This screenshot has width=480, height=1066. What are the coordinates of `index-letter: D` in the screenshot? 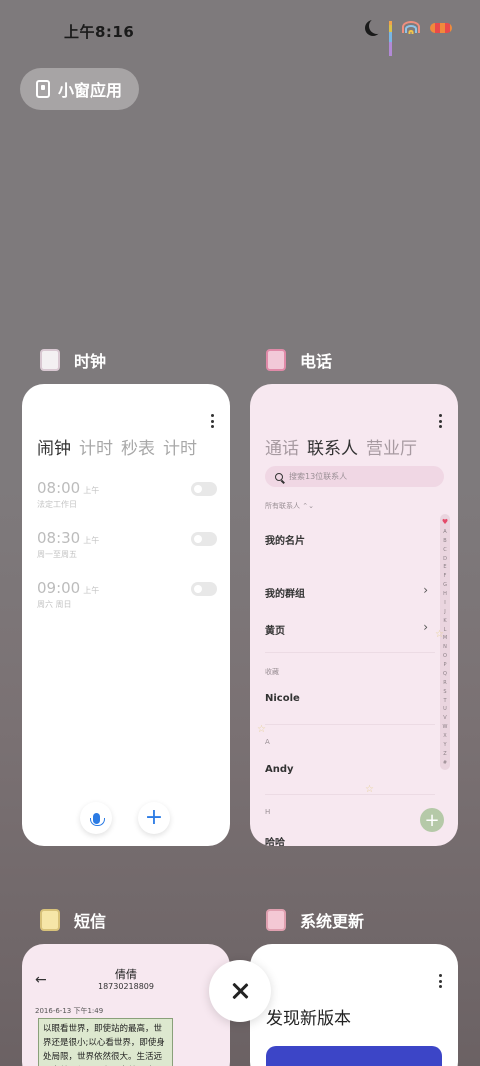 It's located at (445, 559).